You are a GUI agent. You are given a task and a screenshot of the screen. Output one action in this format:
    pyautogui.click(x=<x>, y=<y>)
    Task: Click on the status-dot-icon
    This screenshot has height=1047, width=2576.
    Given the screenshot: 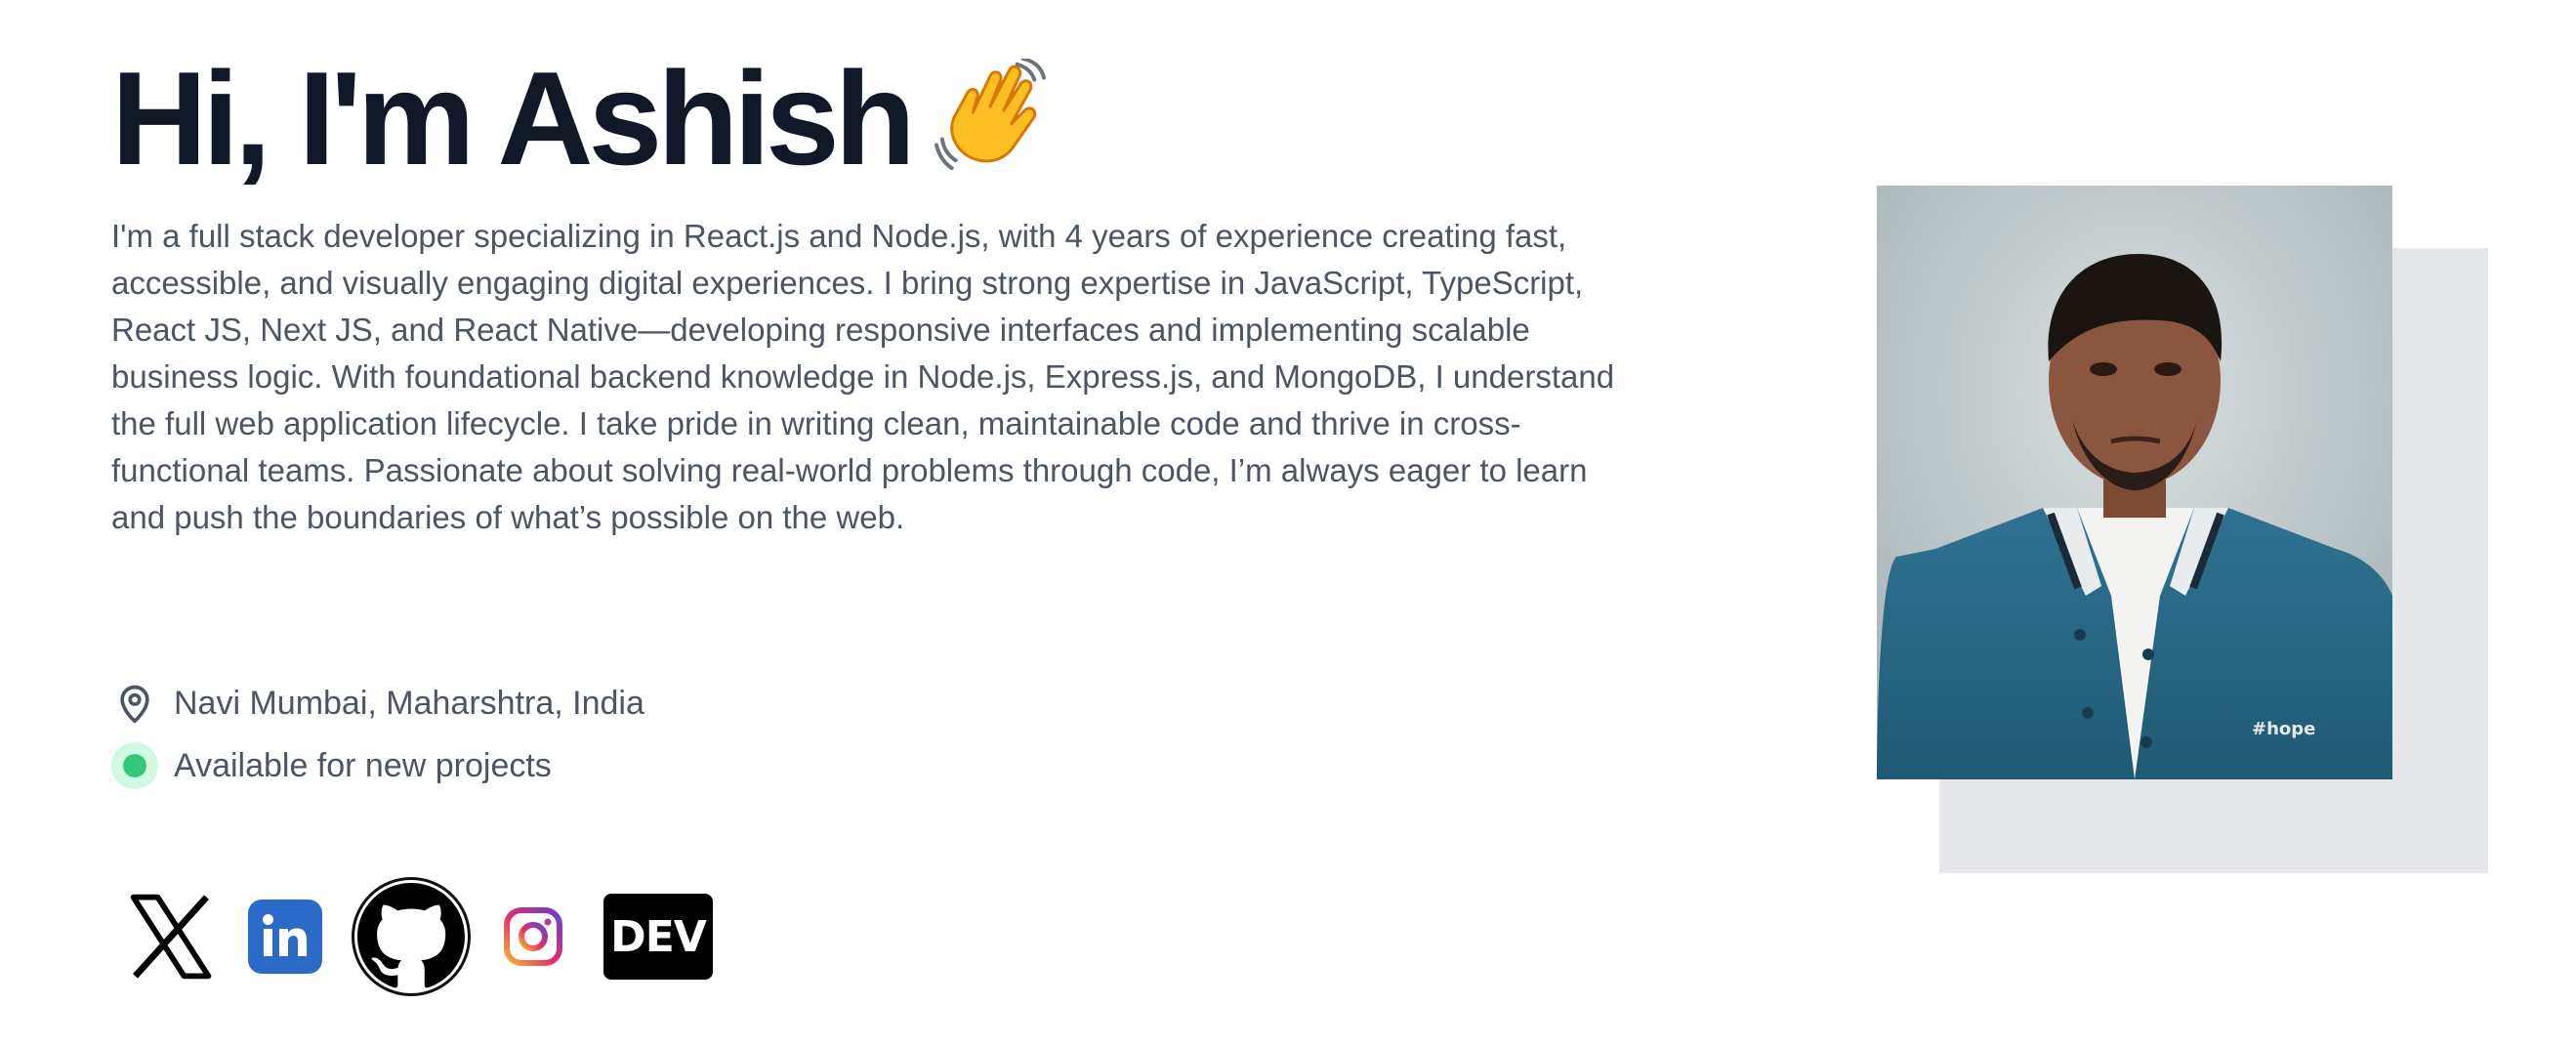 What is the action you would take?
    pyautogui.click(x=134, y=766)
    